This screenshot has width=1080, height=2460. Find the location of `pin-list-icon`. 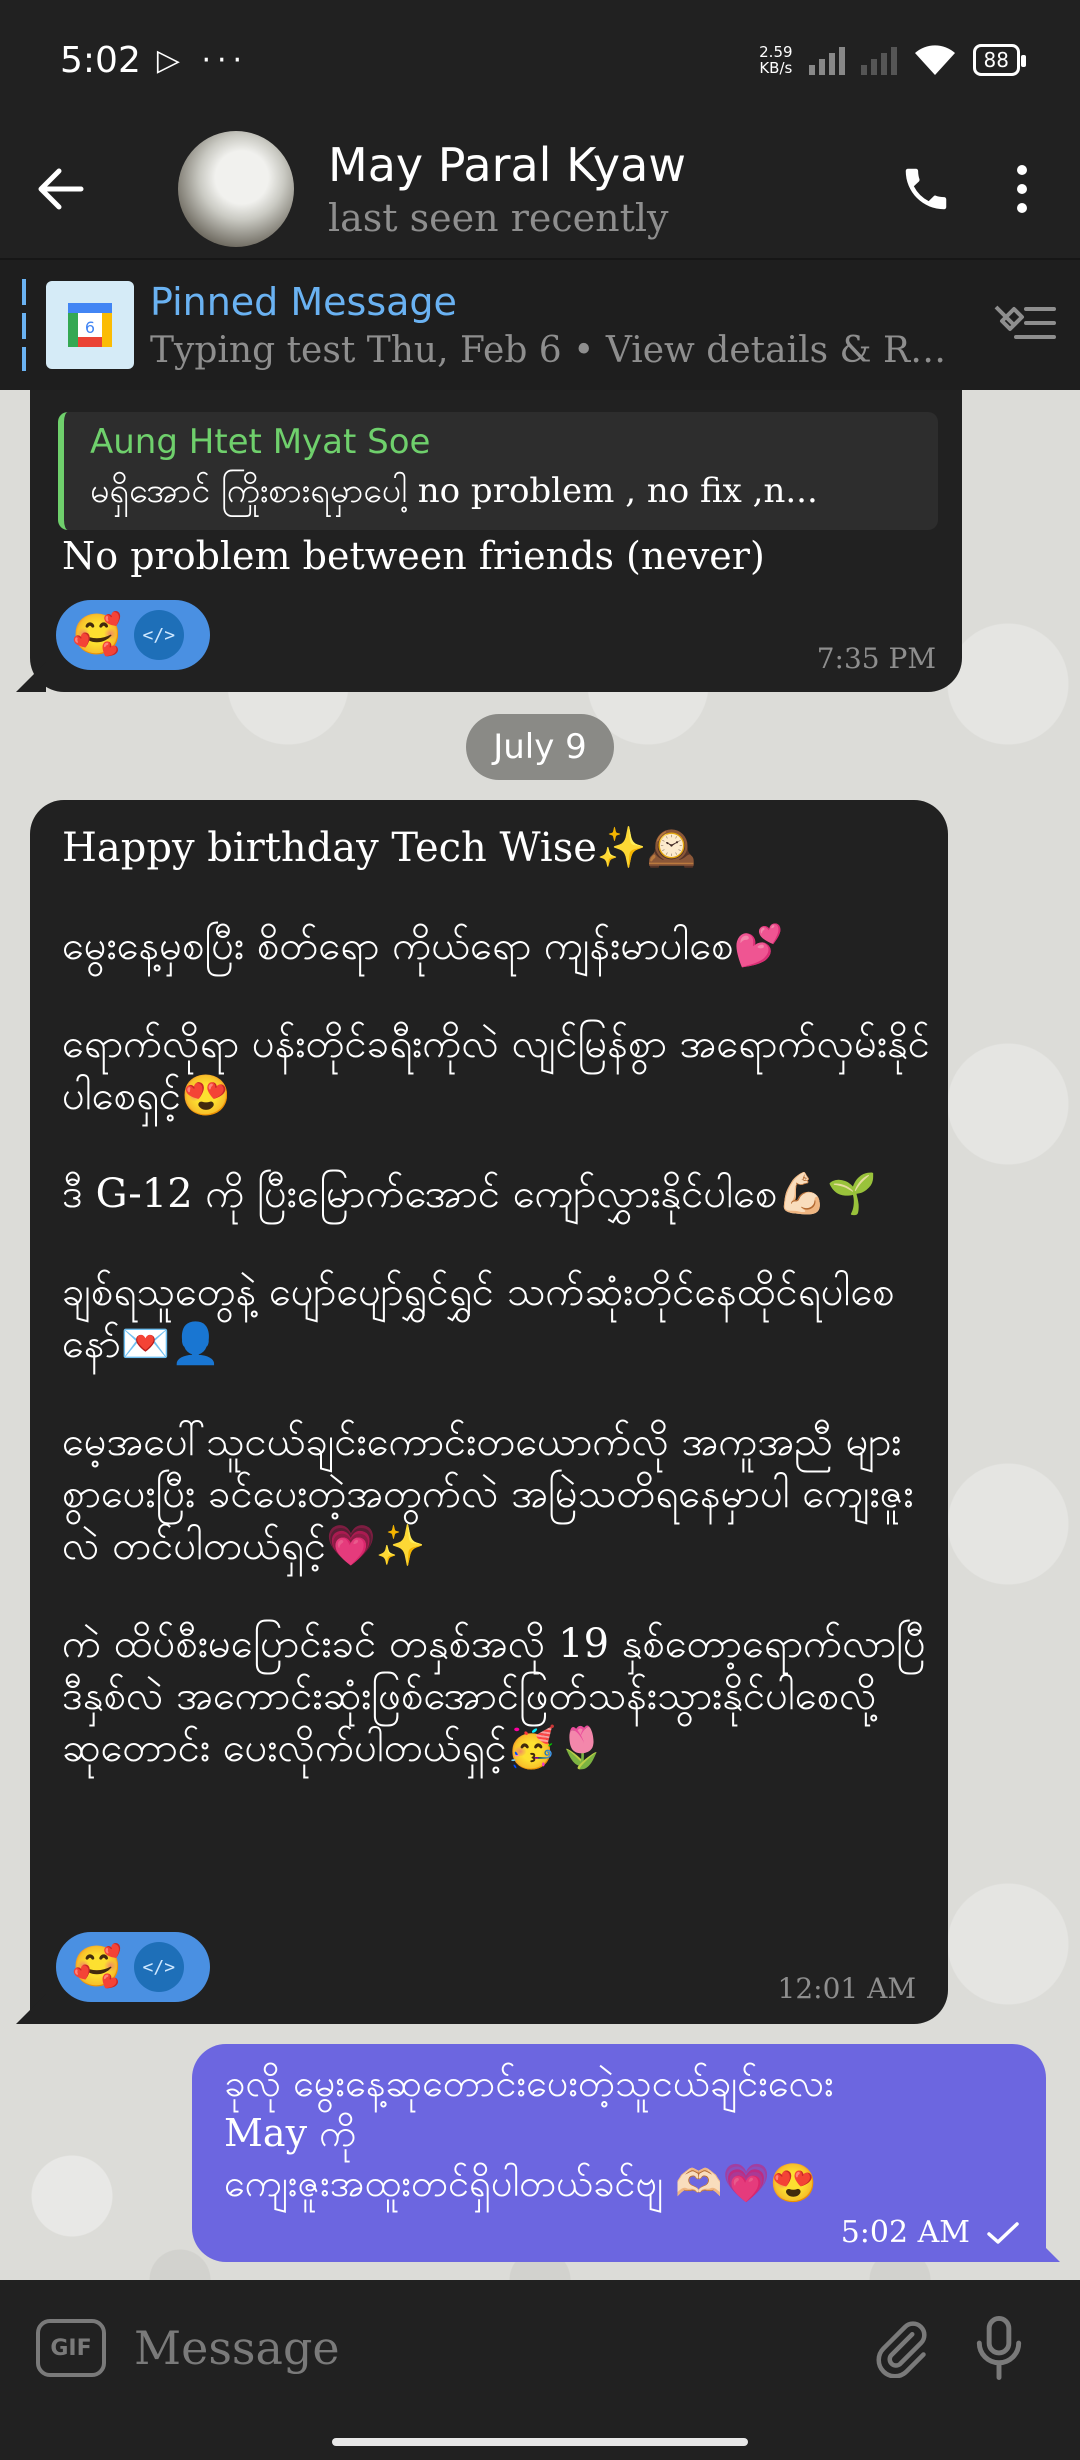

pin-list-icon is located at coordinates (1025, 322).